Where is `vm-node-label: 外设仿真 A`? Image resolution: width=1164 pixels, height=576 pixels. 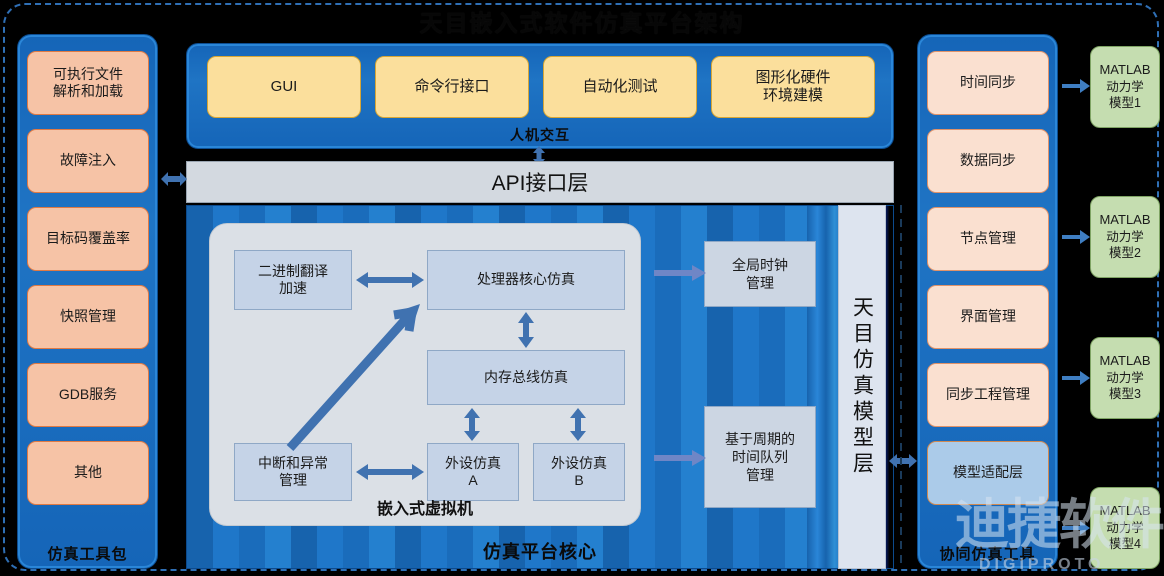 vm-node-label: 外设仿真 A is located at coordinates (473, 471).